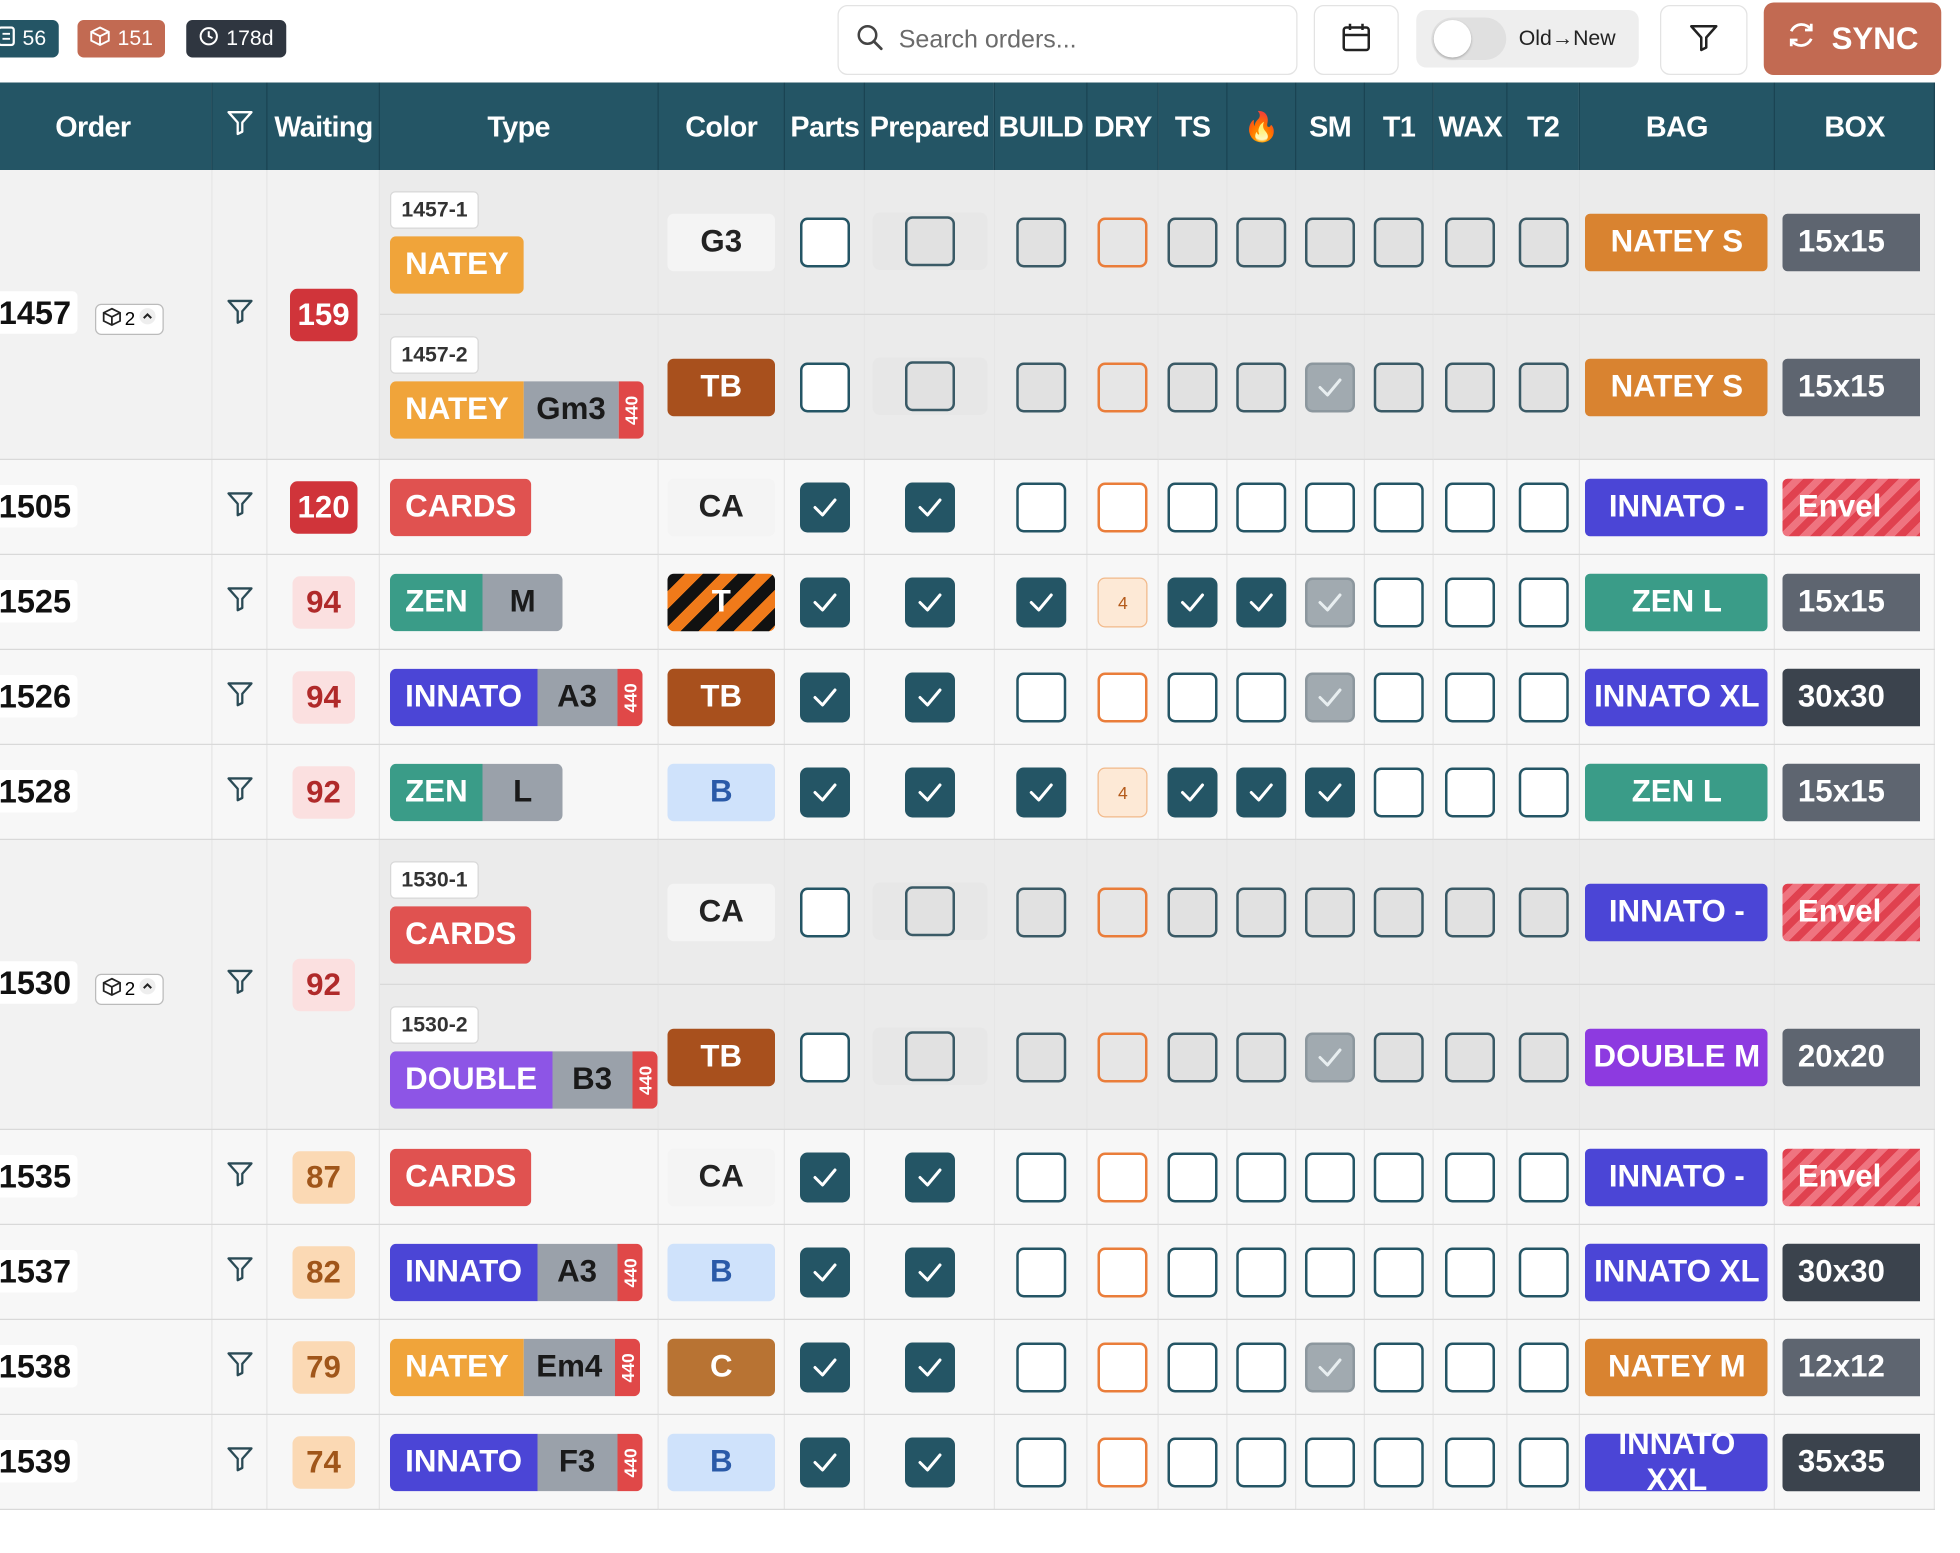 The image size is (1960, 1553). I want to click on table-row: 1537 82 INNATO A3 440 B INNATO XL 30x30, so click(967, 1272).